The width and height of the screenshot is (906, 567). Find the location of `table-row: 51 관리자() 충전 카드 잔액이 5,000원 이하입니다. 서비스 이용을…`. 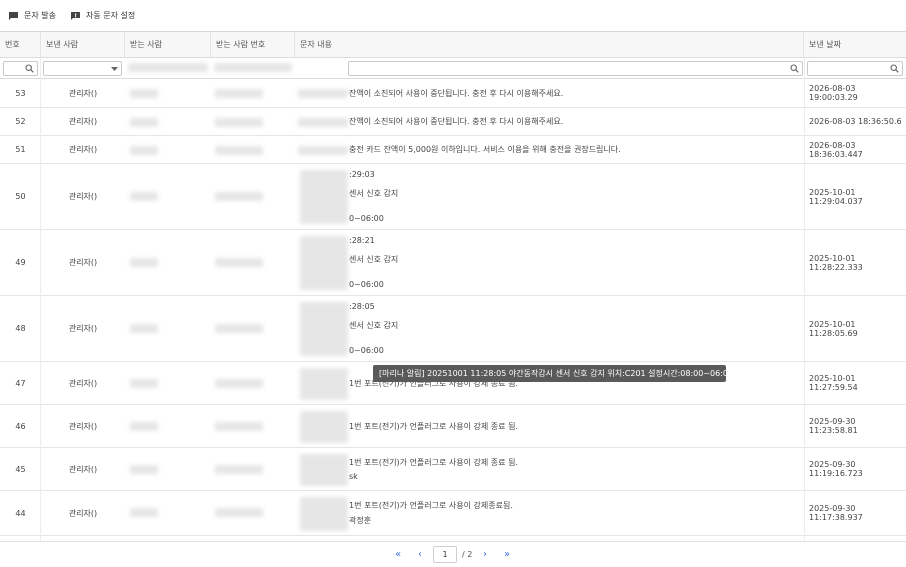

table-row: 51 관리자() 충전 카드 잔액이 5,000원 이하입니다. 서비스 이용을… is located at coordinates (453, 150).